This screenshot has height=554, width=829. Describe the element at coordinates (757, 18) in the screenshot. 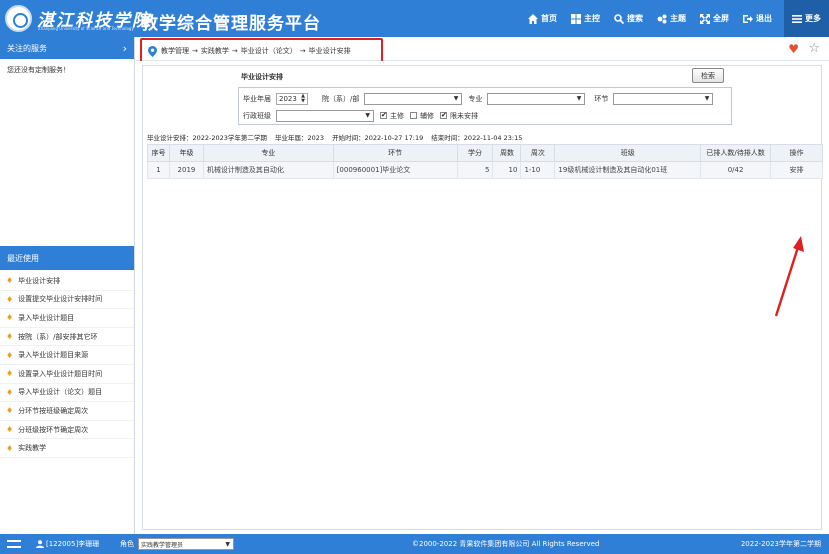

I see `nav-logout: 退出` at that location.